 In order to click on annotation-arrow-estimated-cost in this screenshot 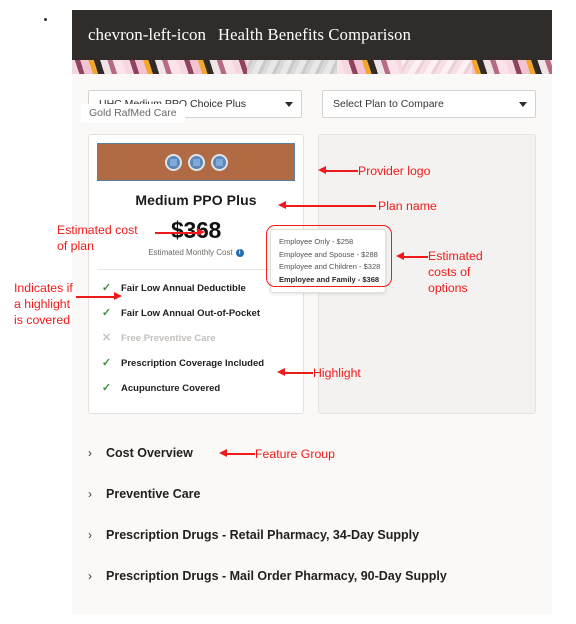, I will do `click(181, 233)`.